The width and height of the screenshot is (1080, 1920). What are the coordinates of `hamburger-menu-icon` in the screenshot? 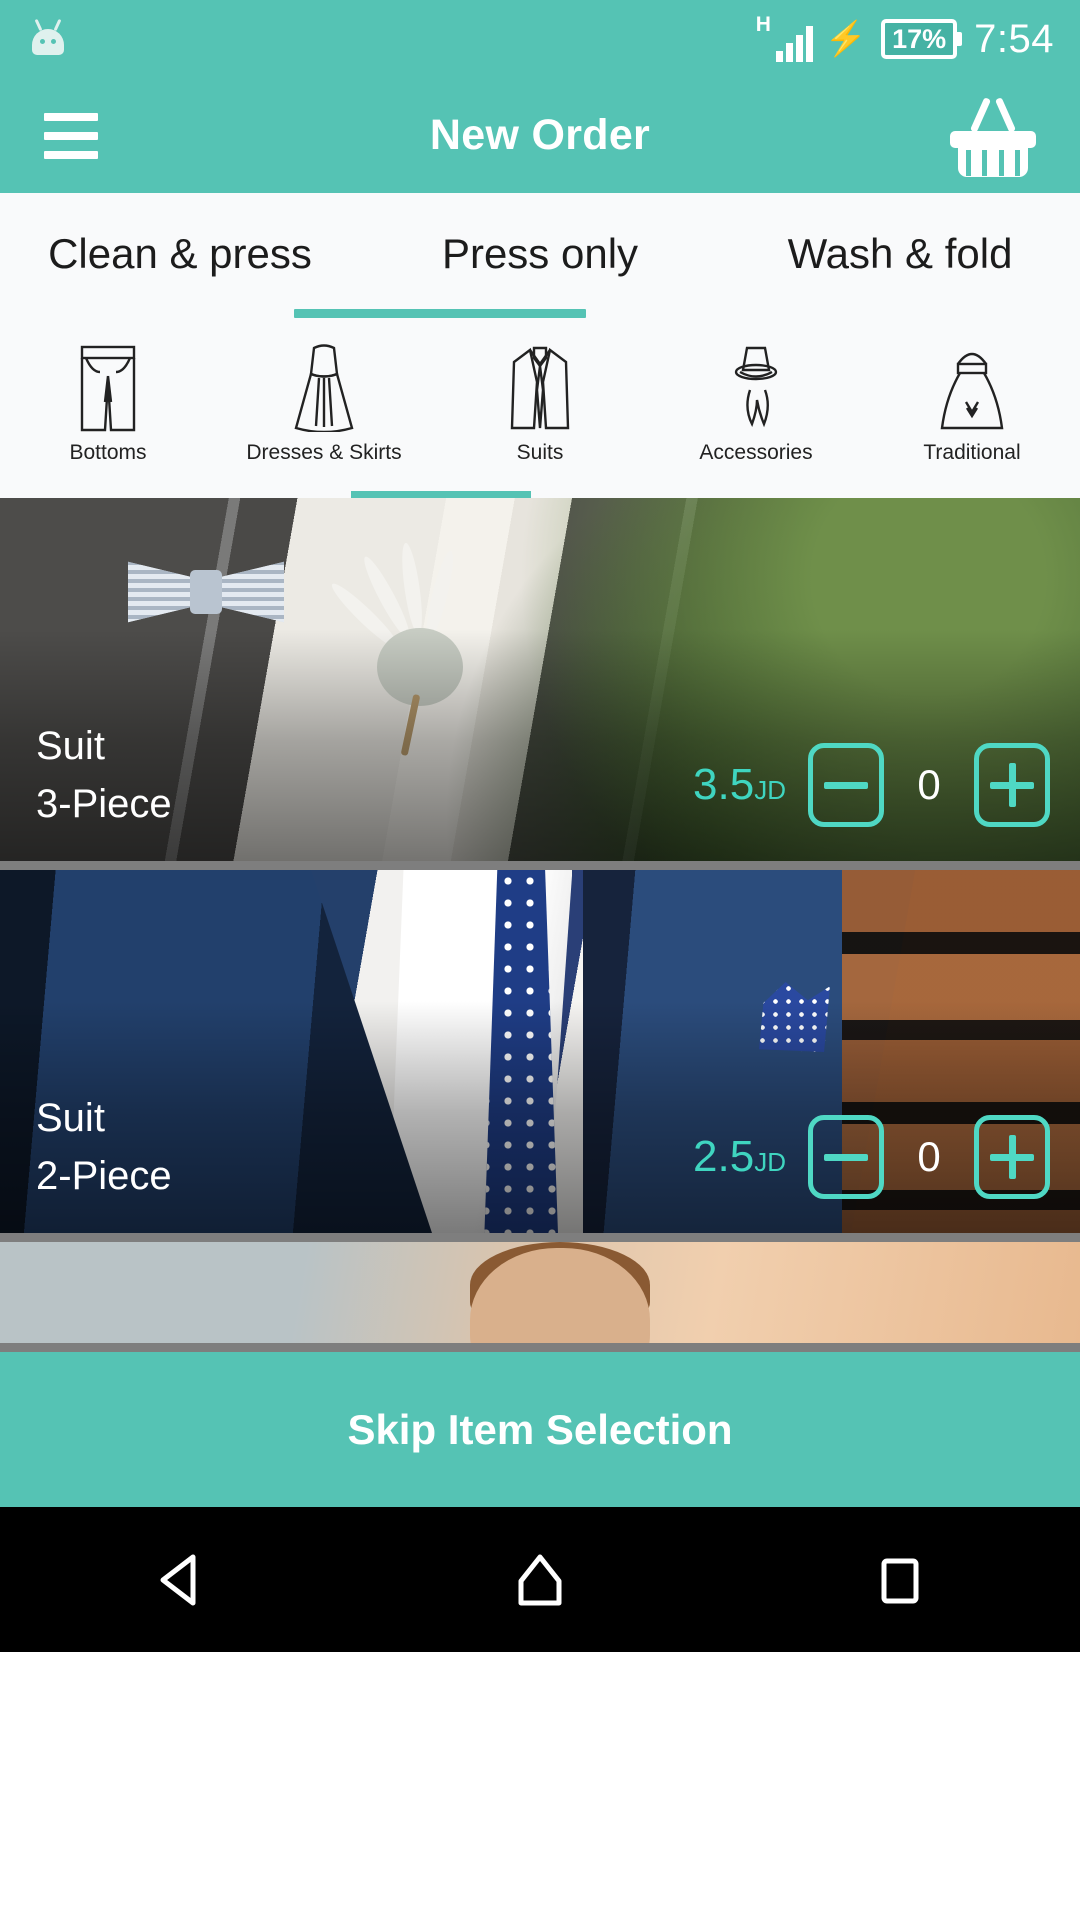 It's located at (71, 135).